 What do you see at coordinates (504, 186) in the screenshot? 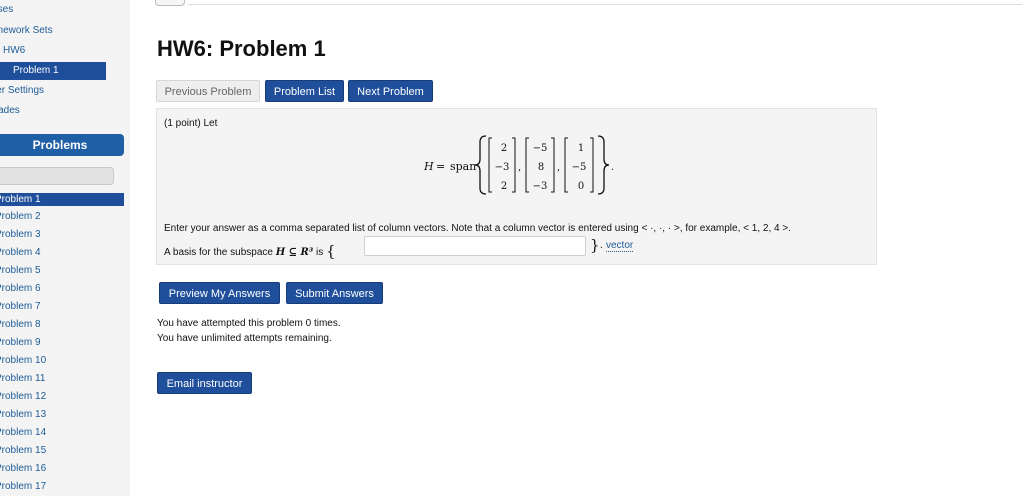
I see `v1-entry-3: 2` at bounding box center [504, 186].